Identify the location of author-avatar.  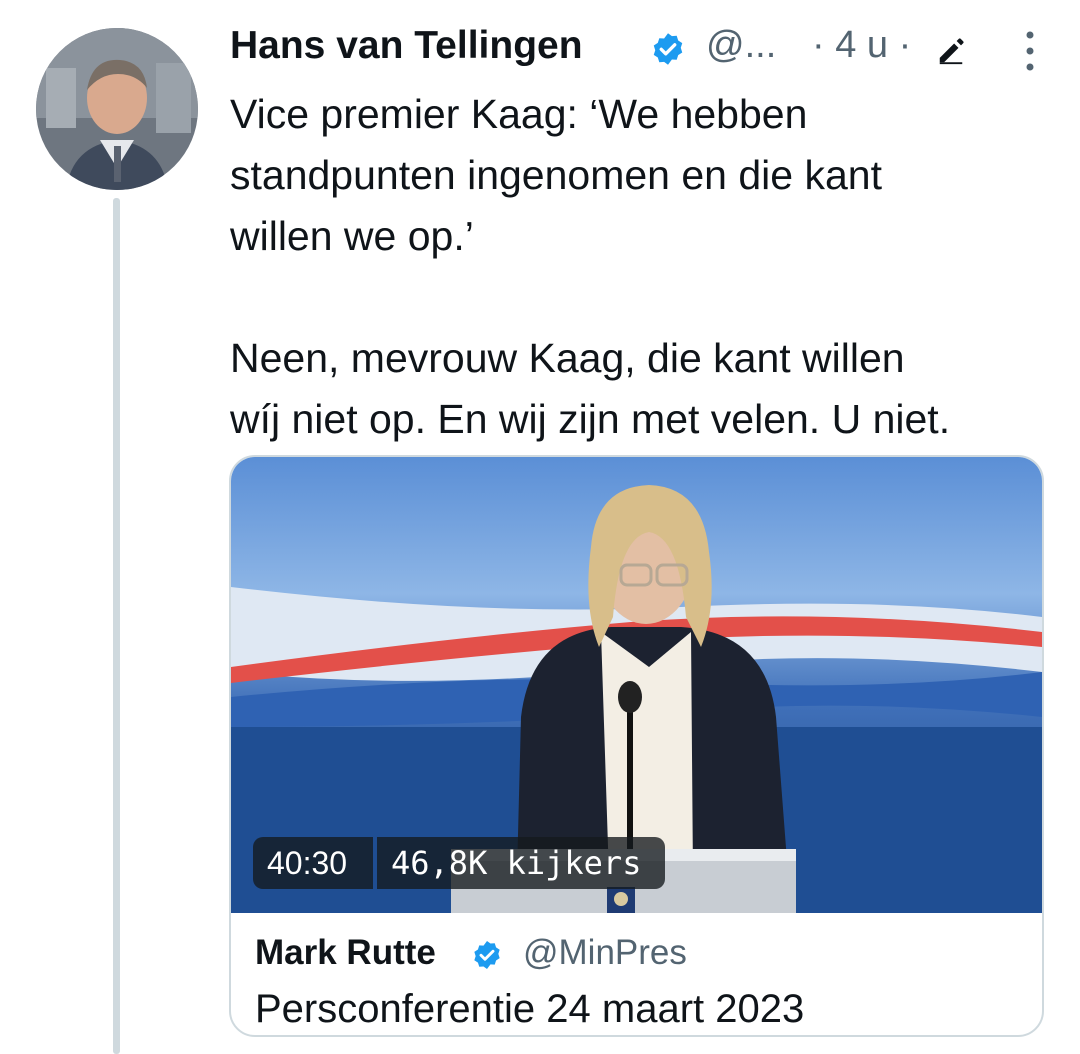
(117, 109).